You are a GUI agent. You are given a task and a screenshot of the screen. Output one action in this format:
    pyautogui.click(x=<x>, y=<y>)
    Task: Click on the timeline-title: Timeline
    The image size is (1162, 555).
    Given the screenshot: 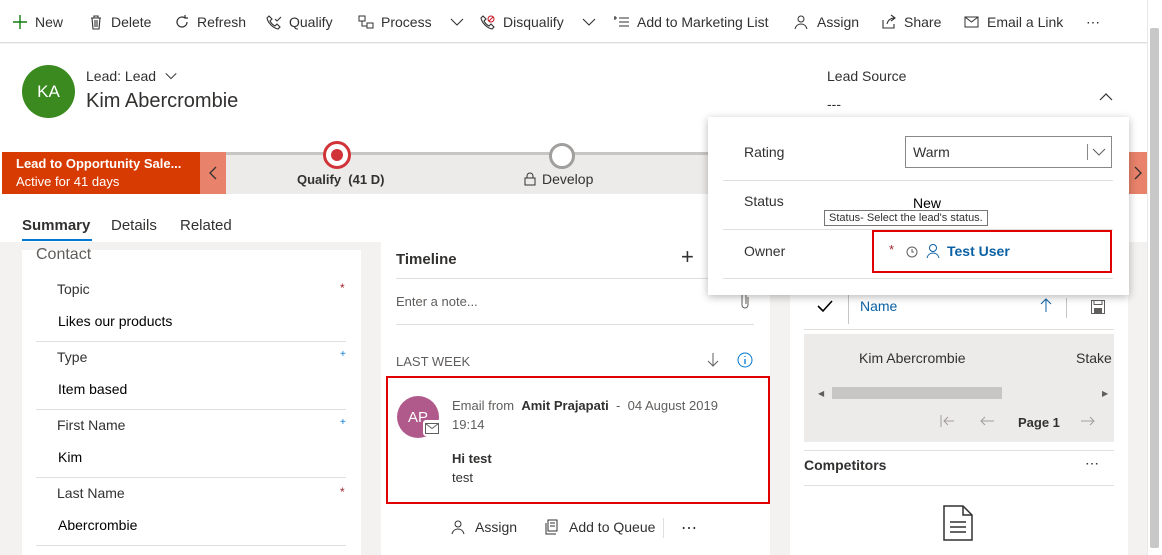 What is the action you would take?
    pyautogui.click(x=426, y=259)
    